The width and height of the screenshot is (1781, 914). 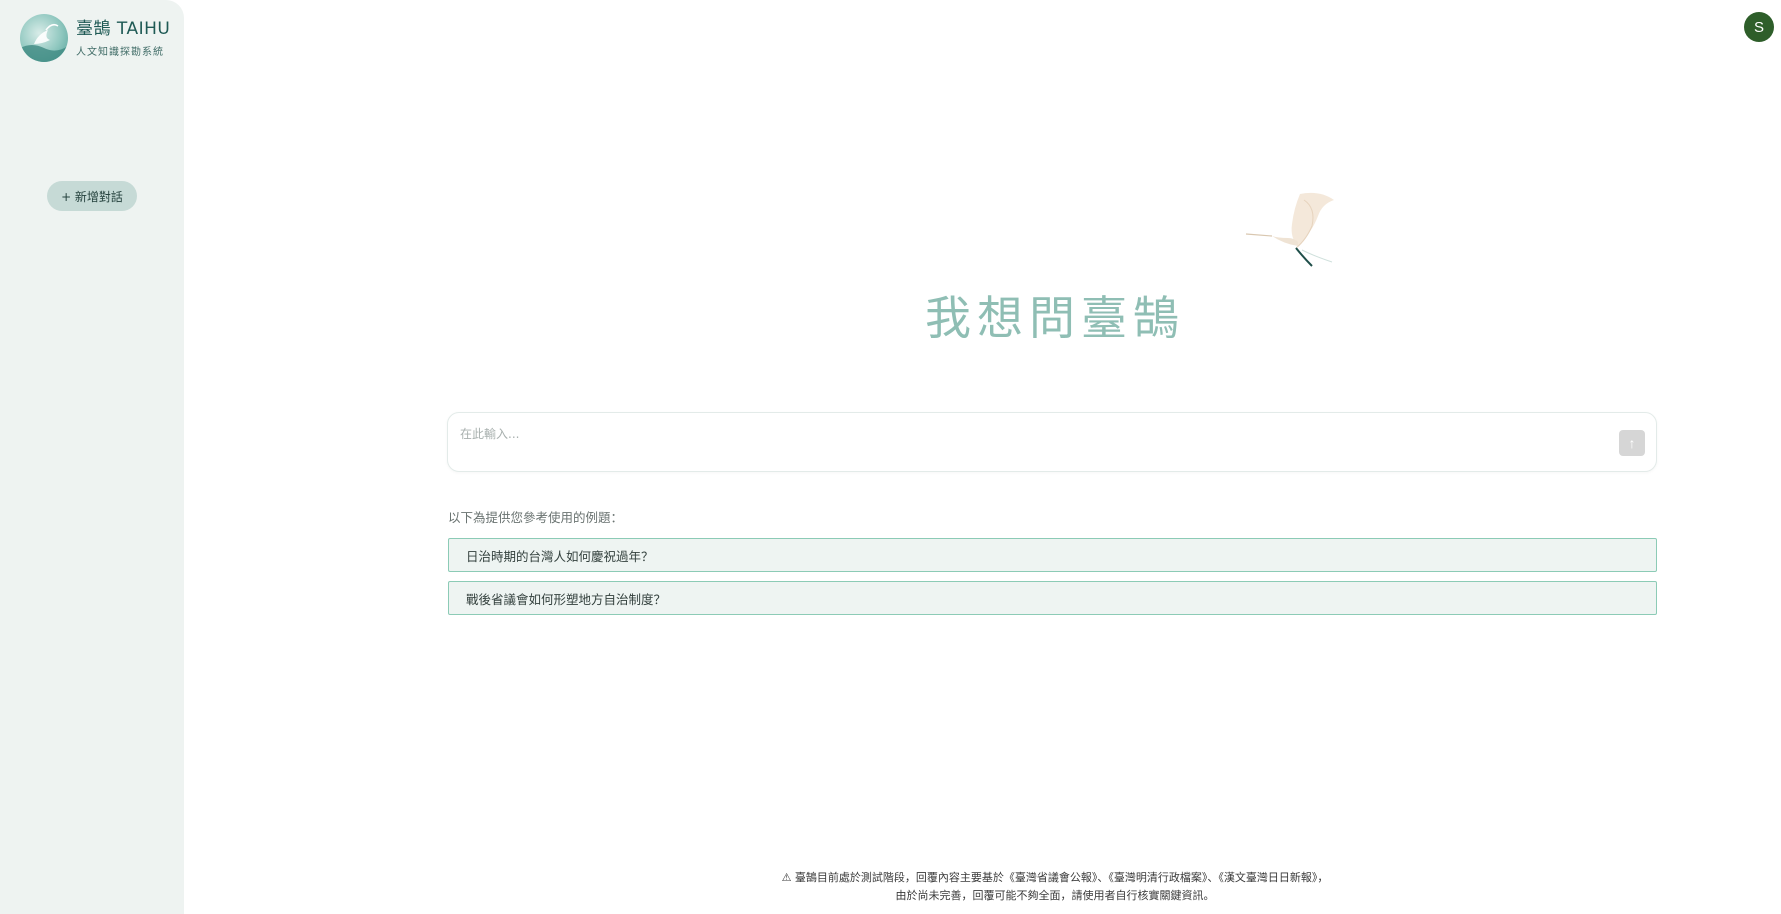 I want to click on chat-input, so click(x=1030, y=443).